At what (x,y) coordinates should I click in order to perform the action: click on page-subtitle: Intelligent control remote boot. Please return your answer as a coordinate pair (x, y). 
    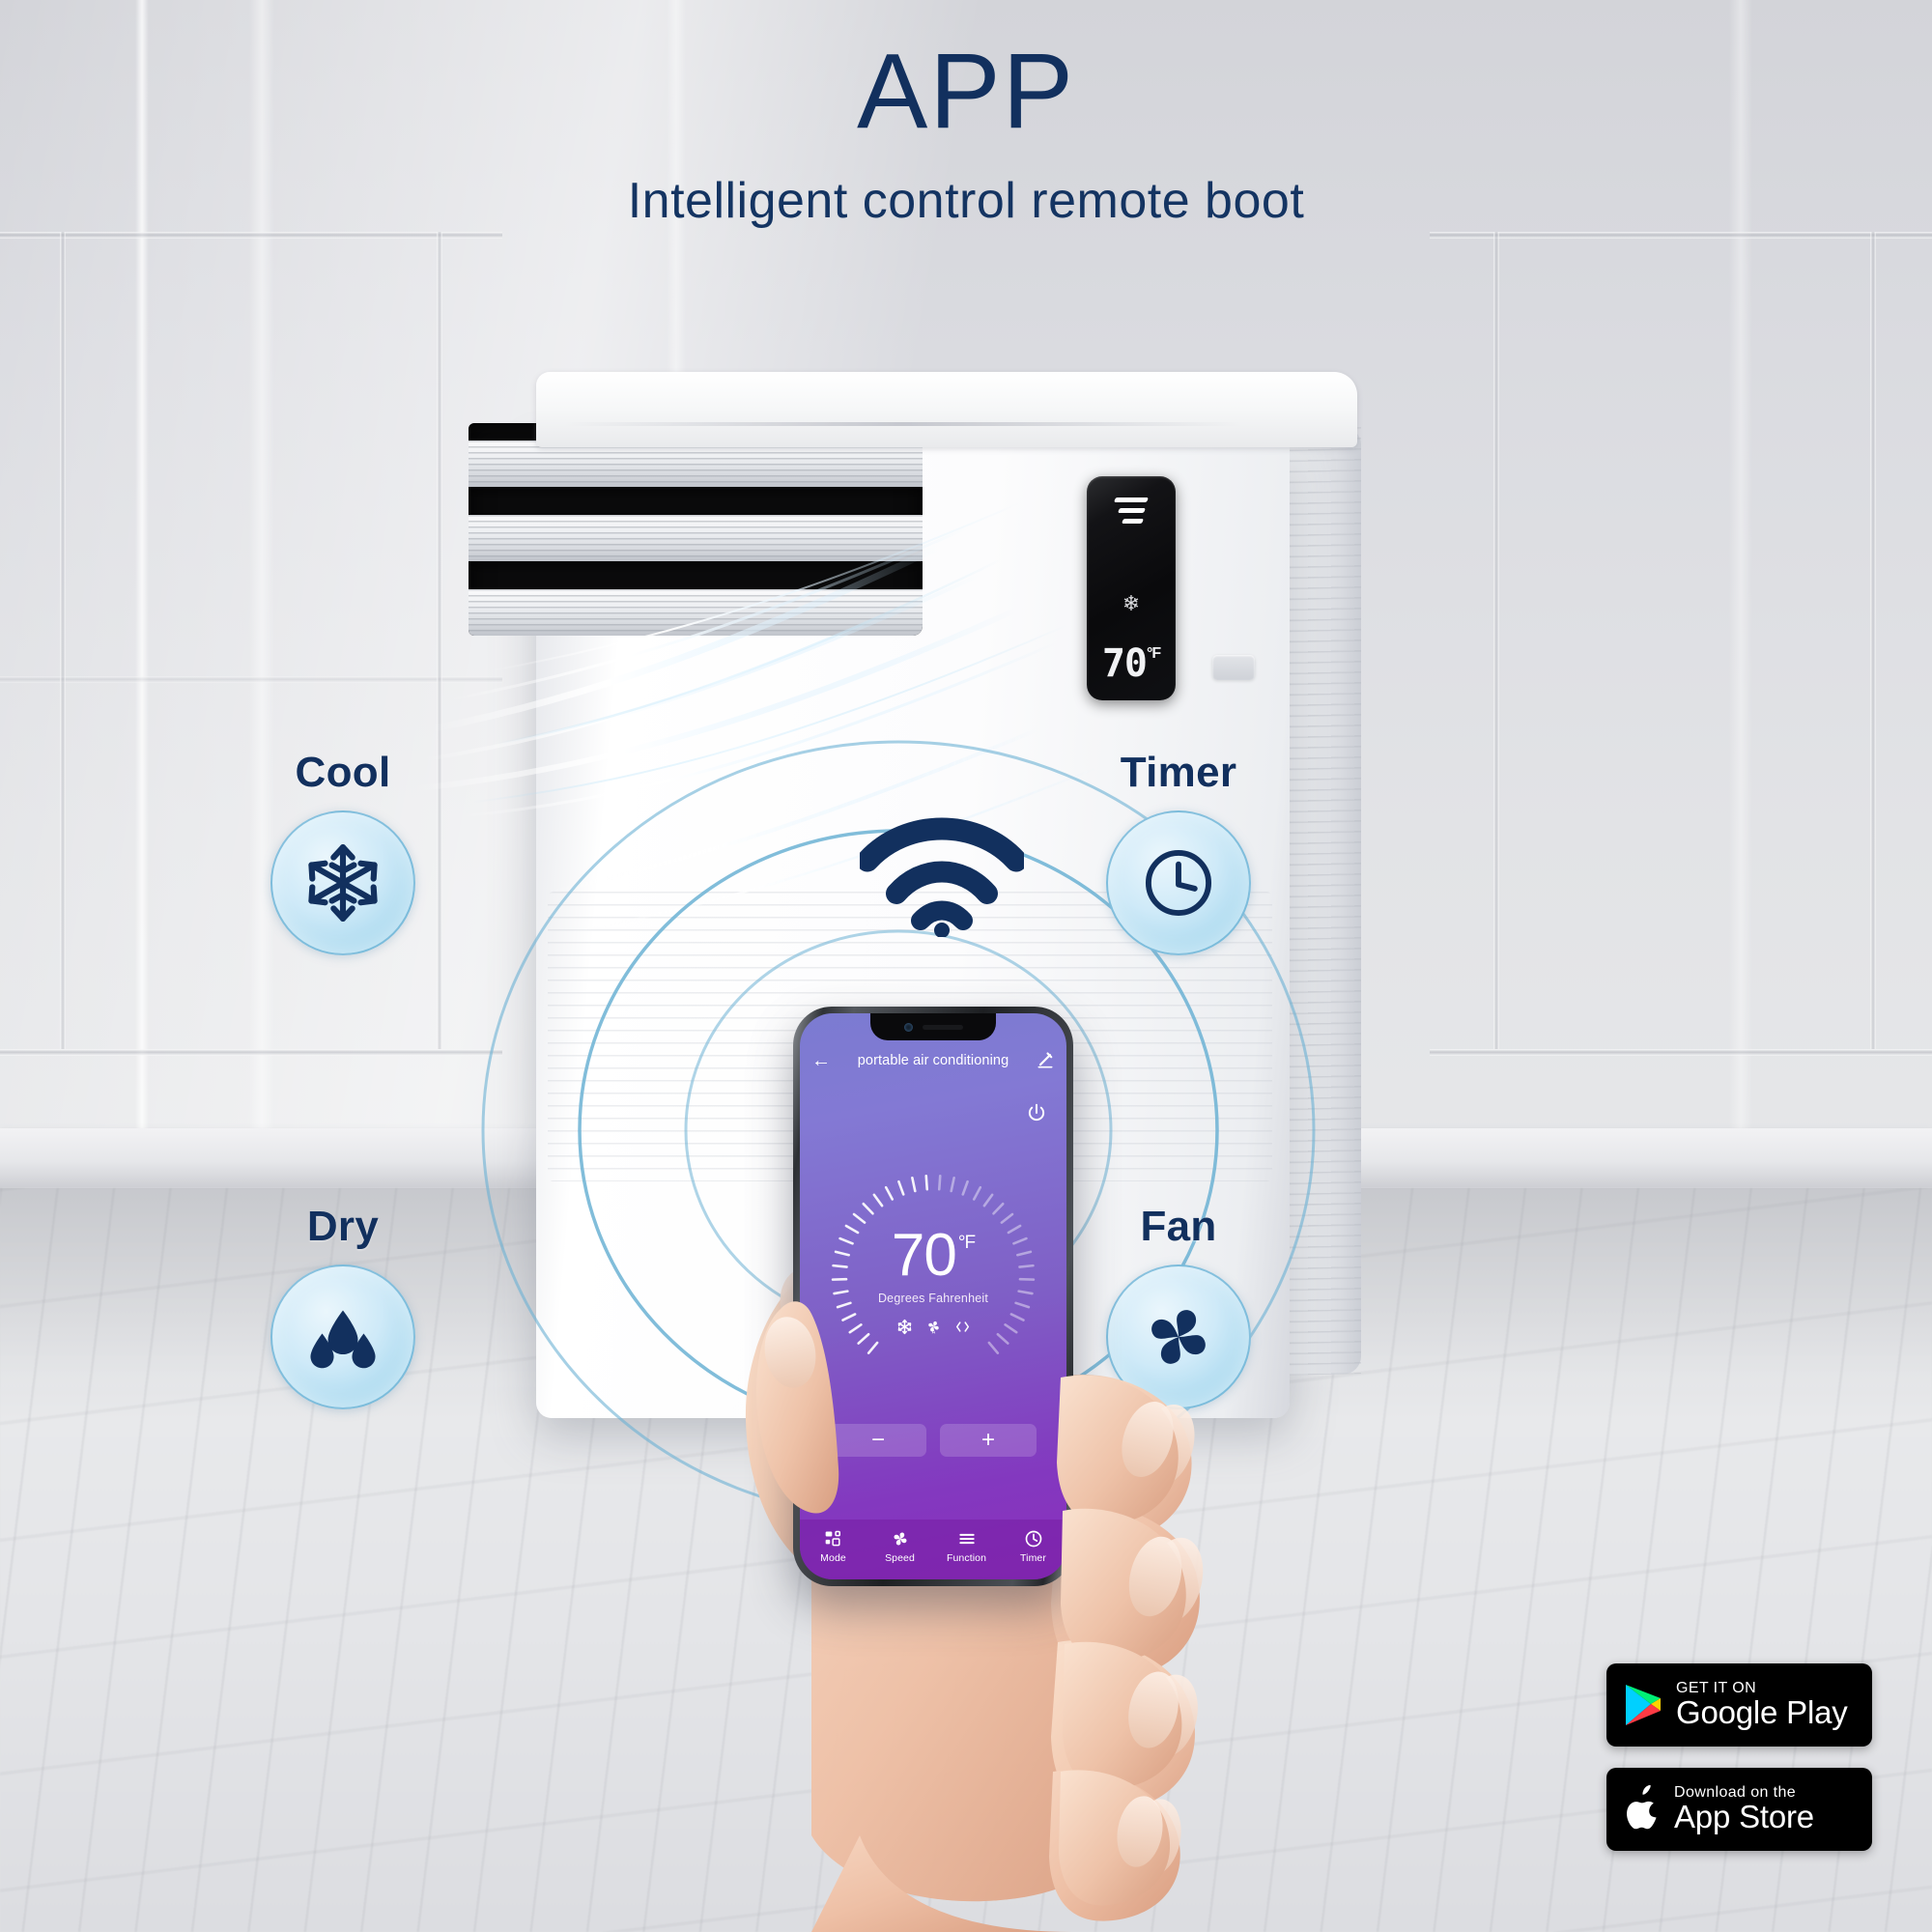
    Looking at the image, I should click on (966, 201).